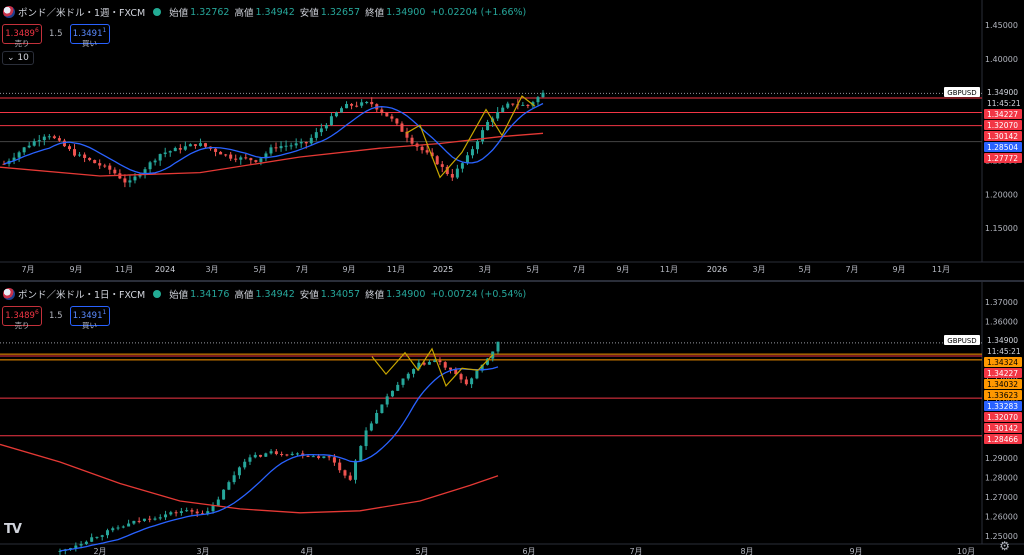 This screenshot has height=555, width=1024. What do you see at coordinates (1002, 373) in the screenshot?
I see `price-tag-text: 1.34227` at bounding box center [1002, 373].